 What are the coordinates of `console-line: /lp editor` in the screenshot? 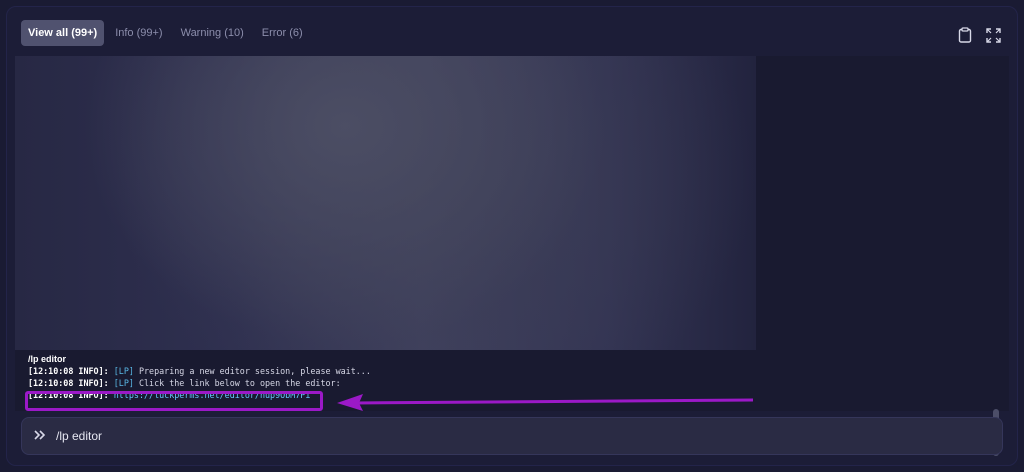 It's located at (199, 359).